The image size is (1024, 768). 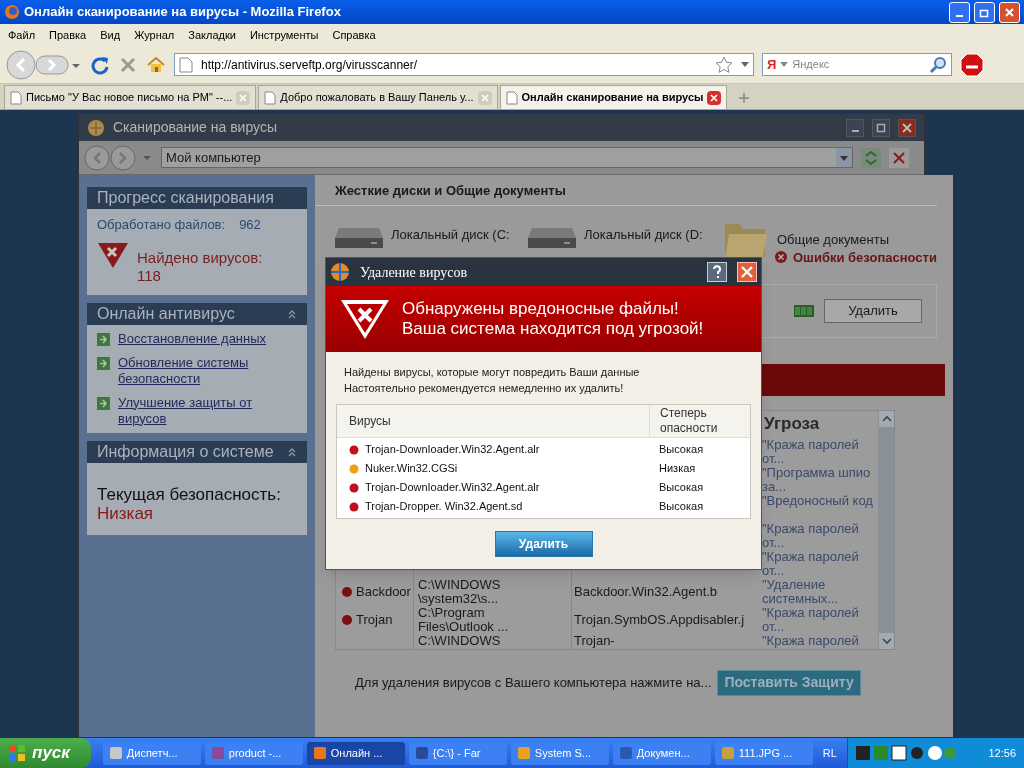 What do you see at coordinates (1002, 753) in the screenshot?
I see `clock: 12:56` at bounding box center [1002, 753].